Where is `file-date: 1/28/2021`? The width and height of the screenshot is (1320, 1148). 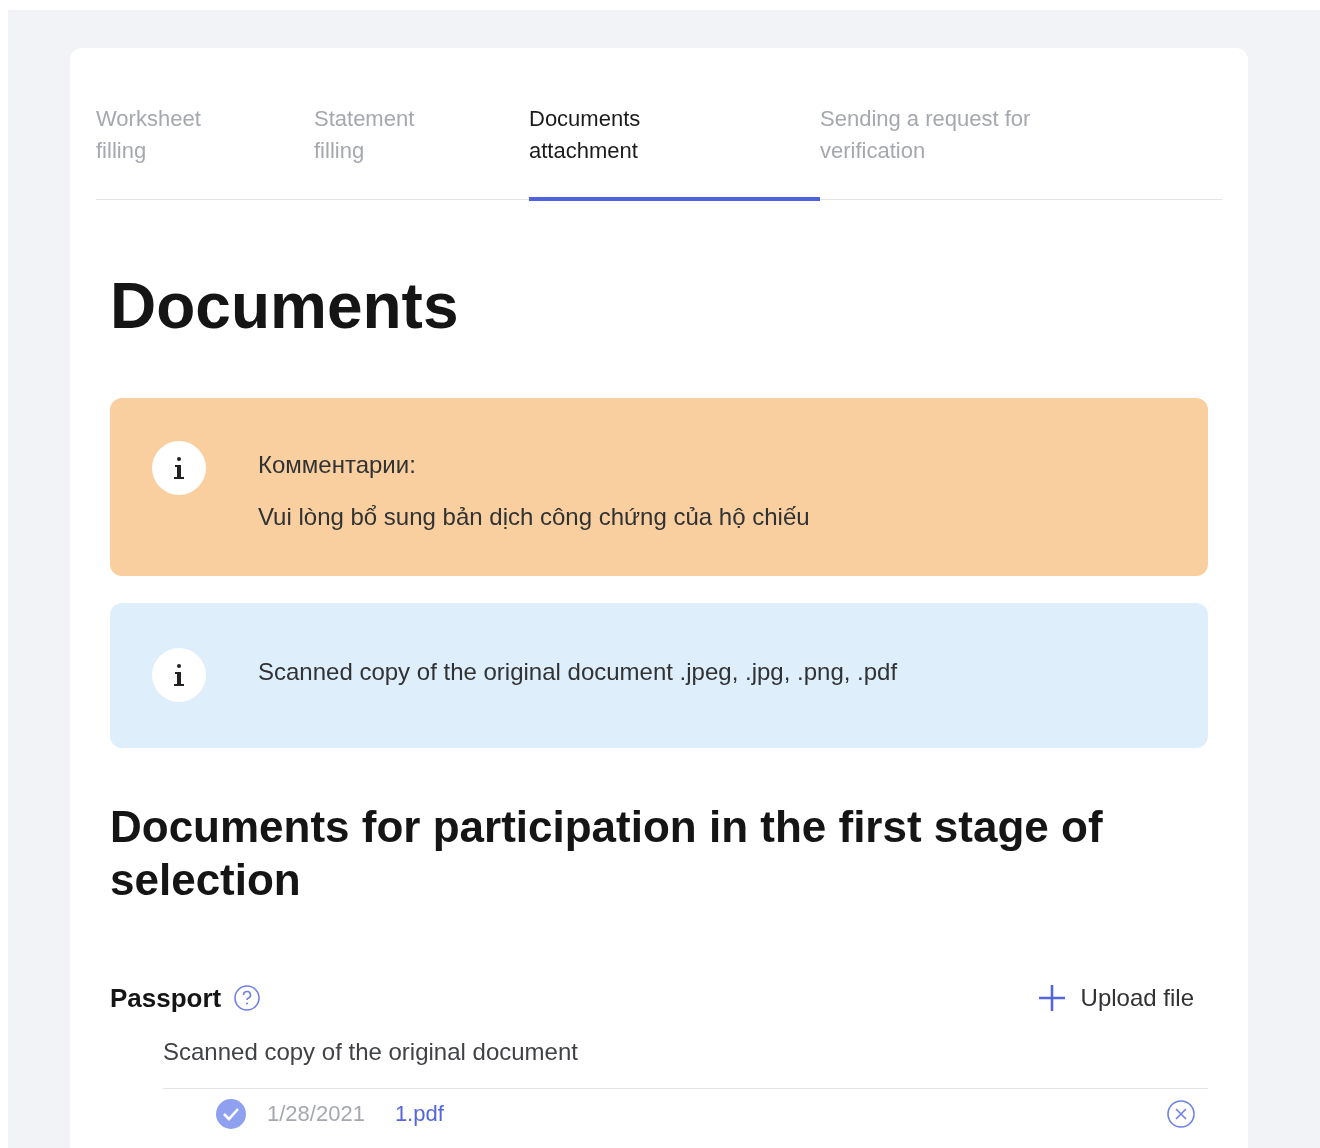
file-date: 1/28/2021 is located at coordinates (316, 1113).